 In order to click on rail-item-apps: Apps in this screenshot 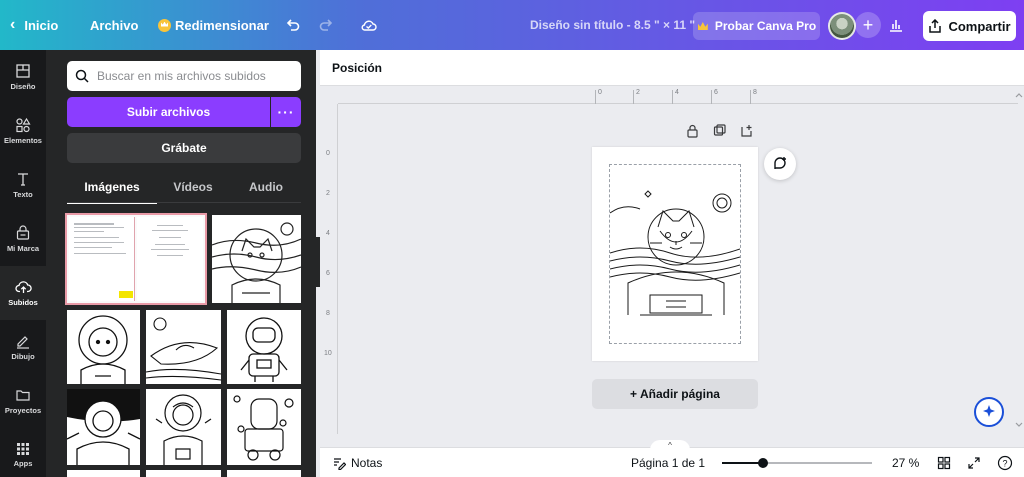, I will do `click(23, 452)`.